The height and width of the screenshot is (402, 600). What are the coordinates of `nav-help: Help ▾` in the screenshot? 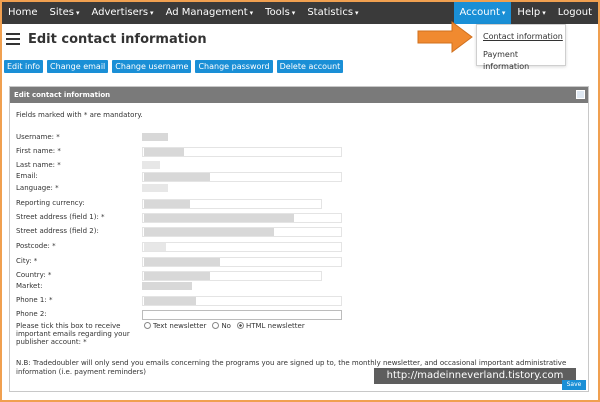 It's located at (531, 13).